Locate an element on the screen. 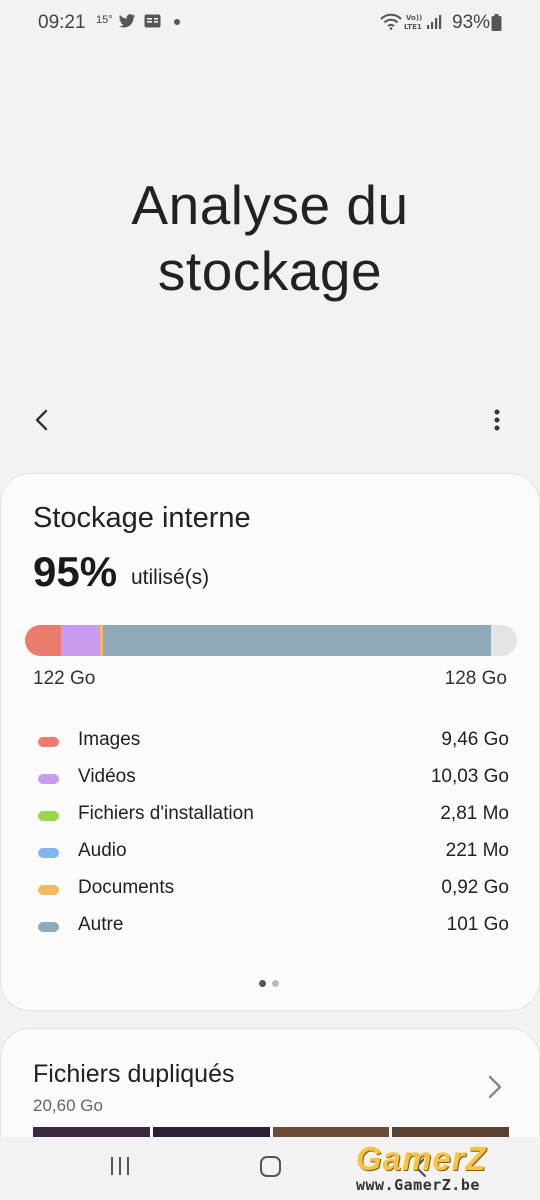 This screenshot has height=1200, width=540. usage-segment-images is located at coordinates (43, 640).